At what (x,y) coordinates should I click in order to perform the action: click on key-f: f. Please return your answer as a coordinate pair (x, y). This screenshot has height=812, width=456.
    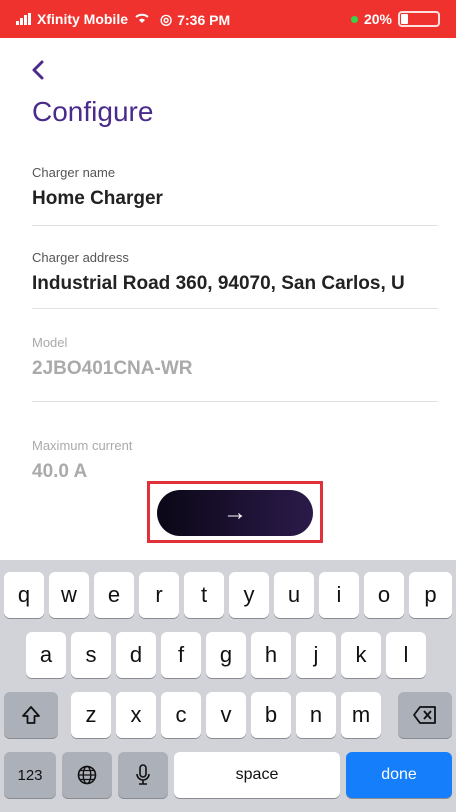
    Looking at the image, I should click on (181, 655).